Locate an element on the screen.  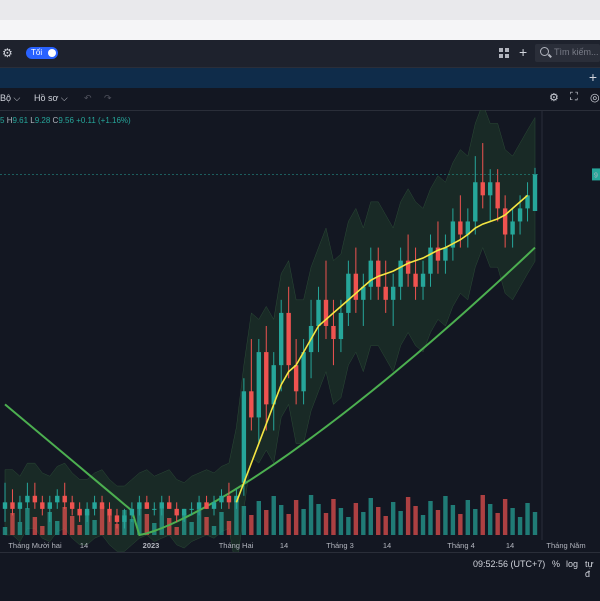
profile-dropdown: Hồ sơ ⌵ is located at coordinates (51, 98).